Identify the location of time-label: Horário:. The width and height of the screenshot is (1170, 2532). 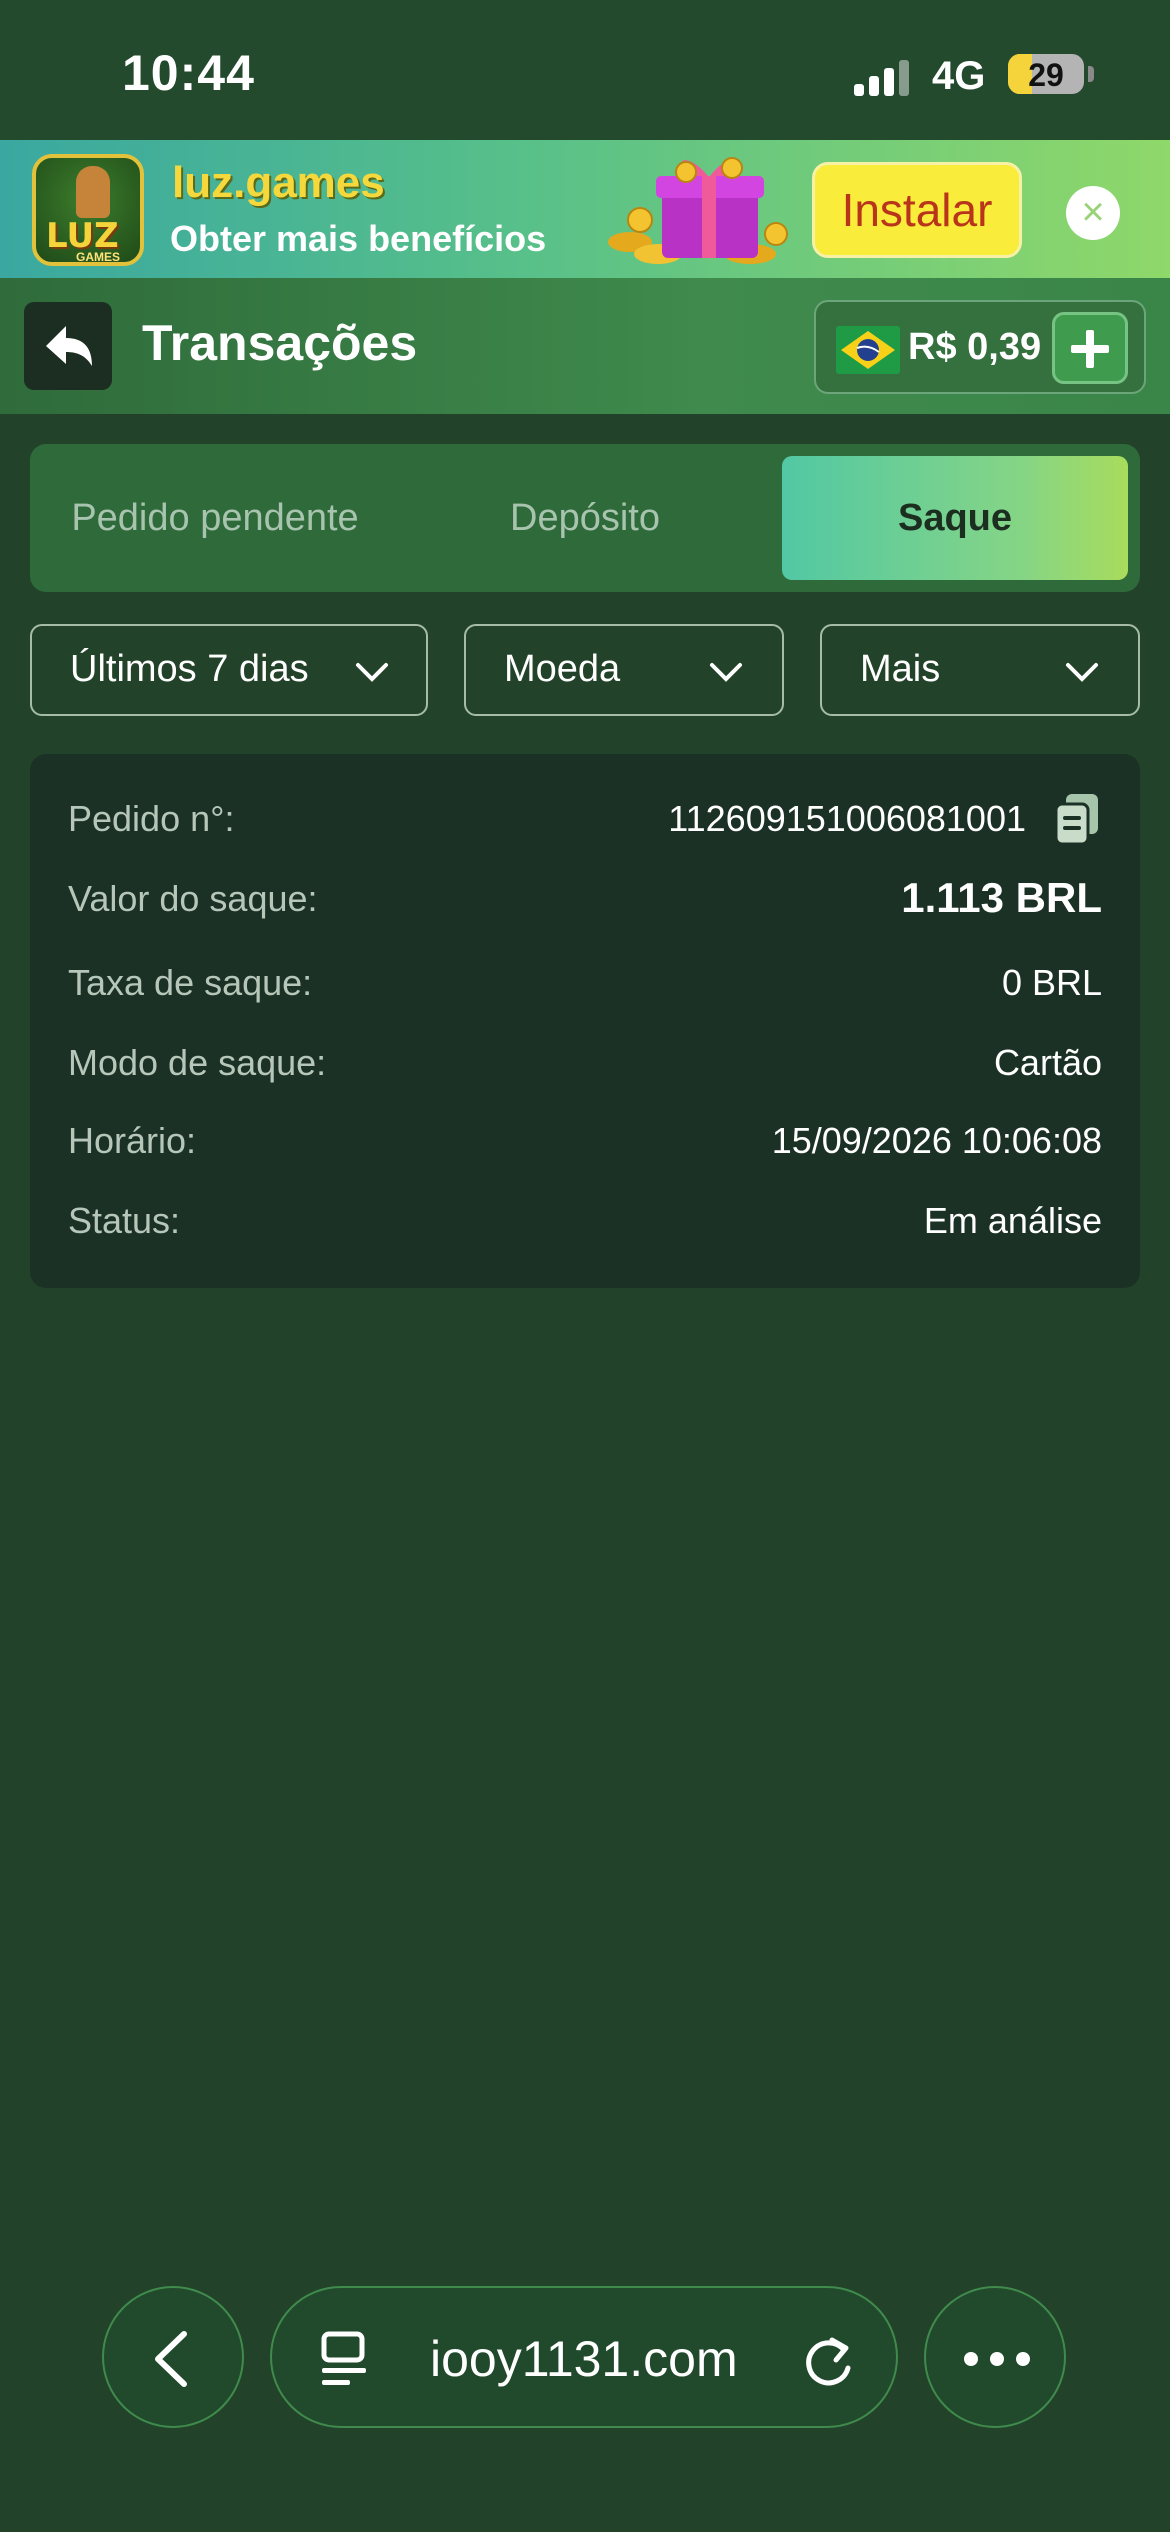
(132, 1140).